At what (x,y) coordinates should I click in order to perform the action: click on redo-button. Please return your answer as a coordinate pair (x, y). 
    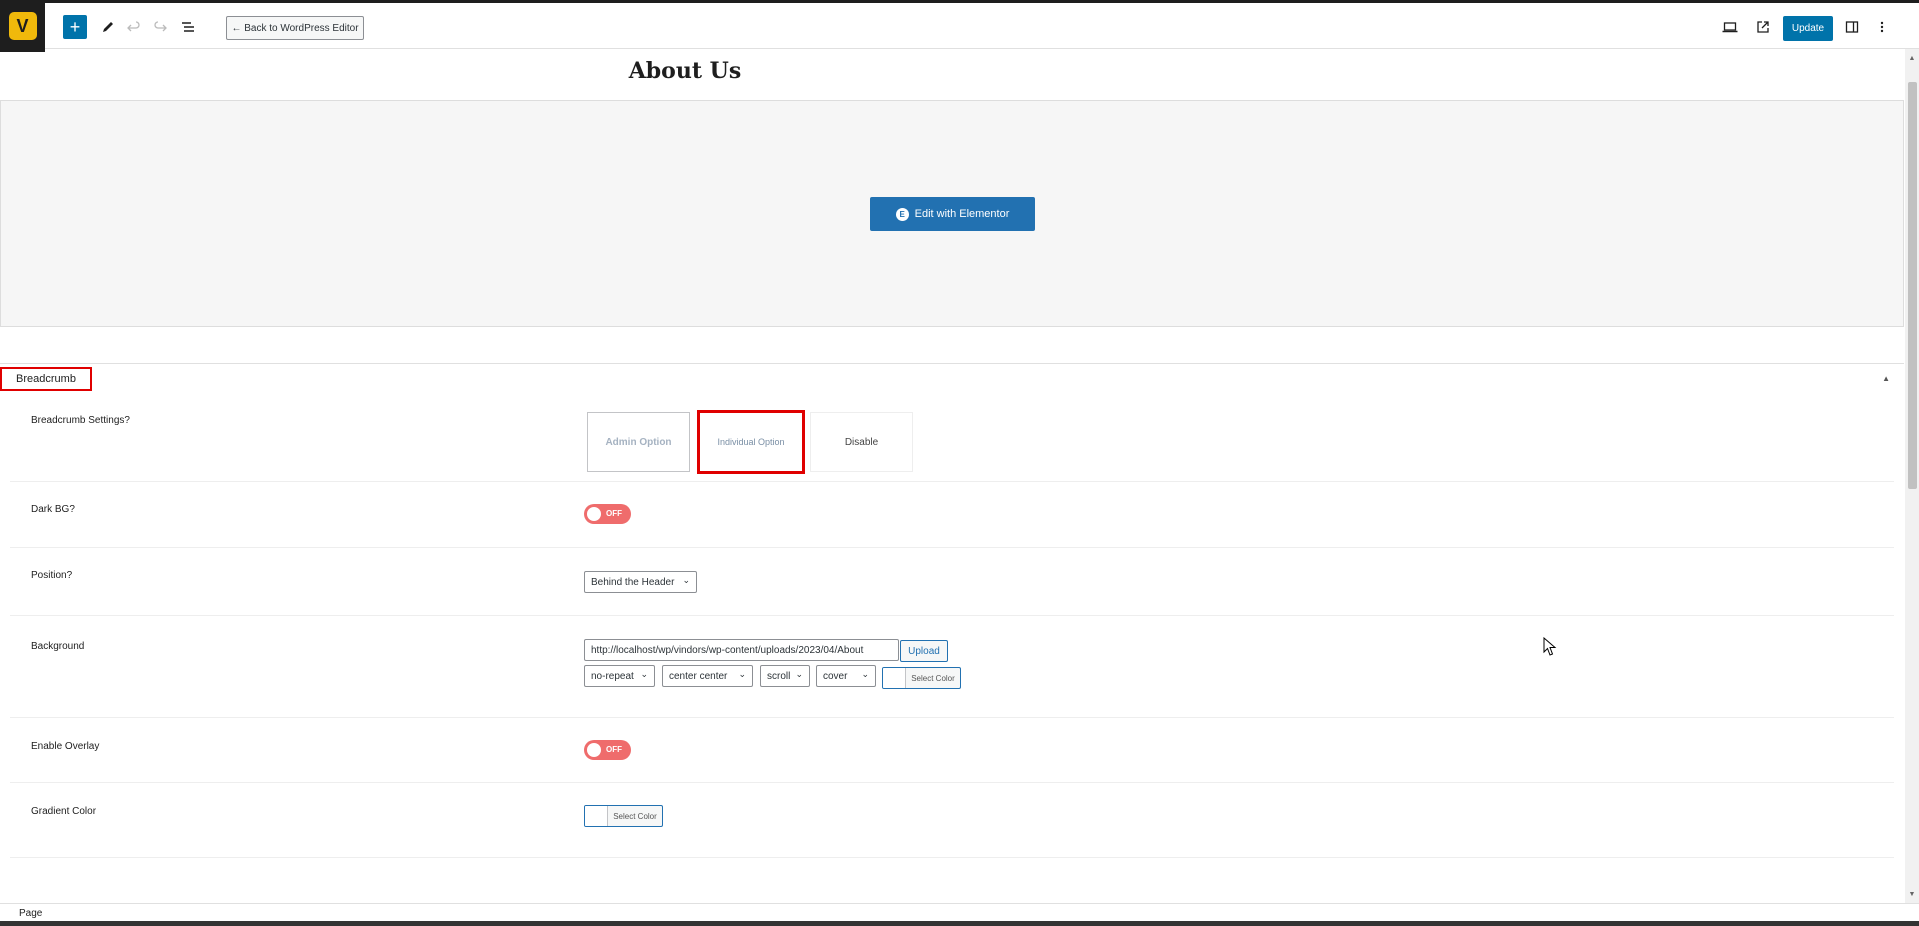
    Looking at the image, I should click on (160, 27).